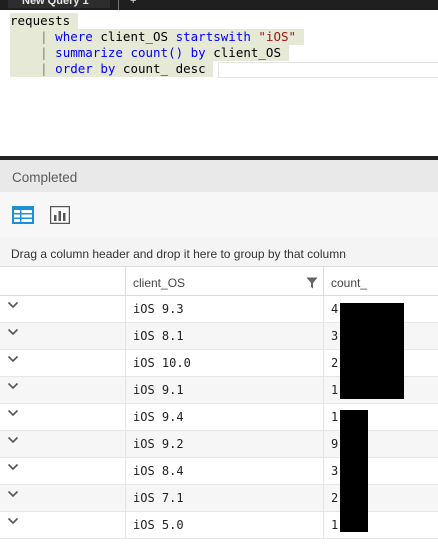 The width and height of the screenshot is (438, 556). Describe the element at coordinates (158, 498) in the screenshot. I see `client-os-cell: iOS 7.1` at that location.